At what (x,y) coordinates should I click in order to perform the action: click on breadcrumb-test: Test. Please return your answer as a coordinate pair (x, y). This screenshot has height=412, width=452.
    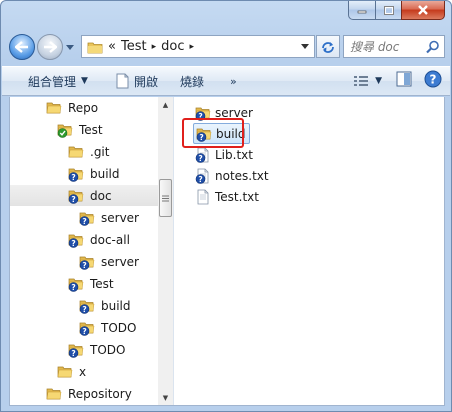
    Looking at the image, I should click on (134, 46).